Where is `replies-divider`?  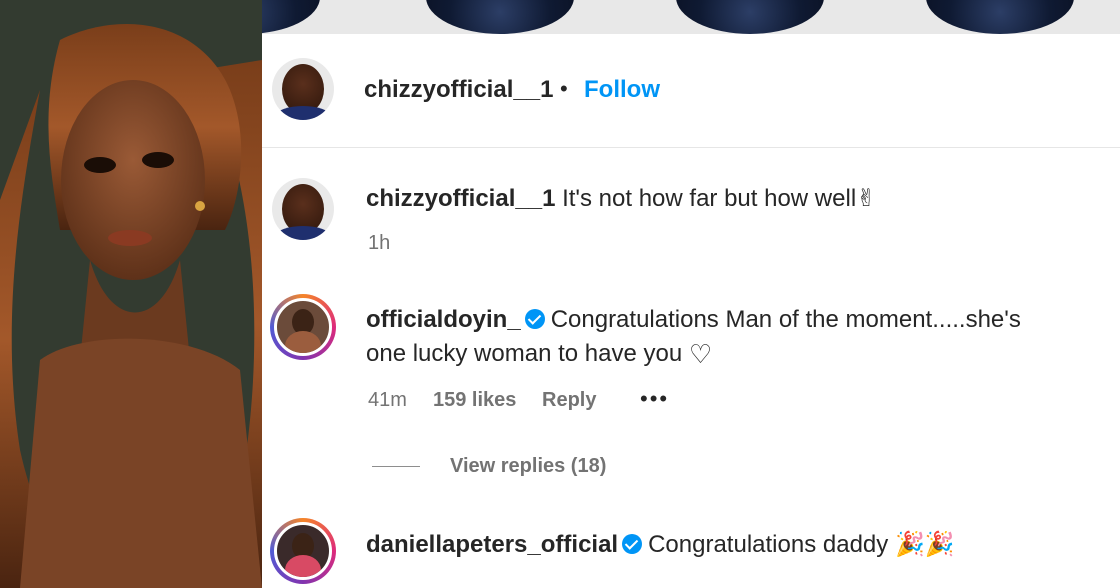 replies-divider is located at coordinates (396, 466).